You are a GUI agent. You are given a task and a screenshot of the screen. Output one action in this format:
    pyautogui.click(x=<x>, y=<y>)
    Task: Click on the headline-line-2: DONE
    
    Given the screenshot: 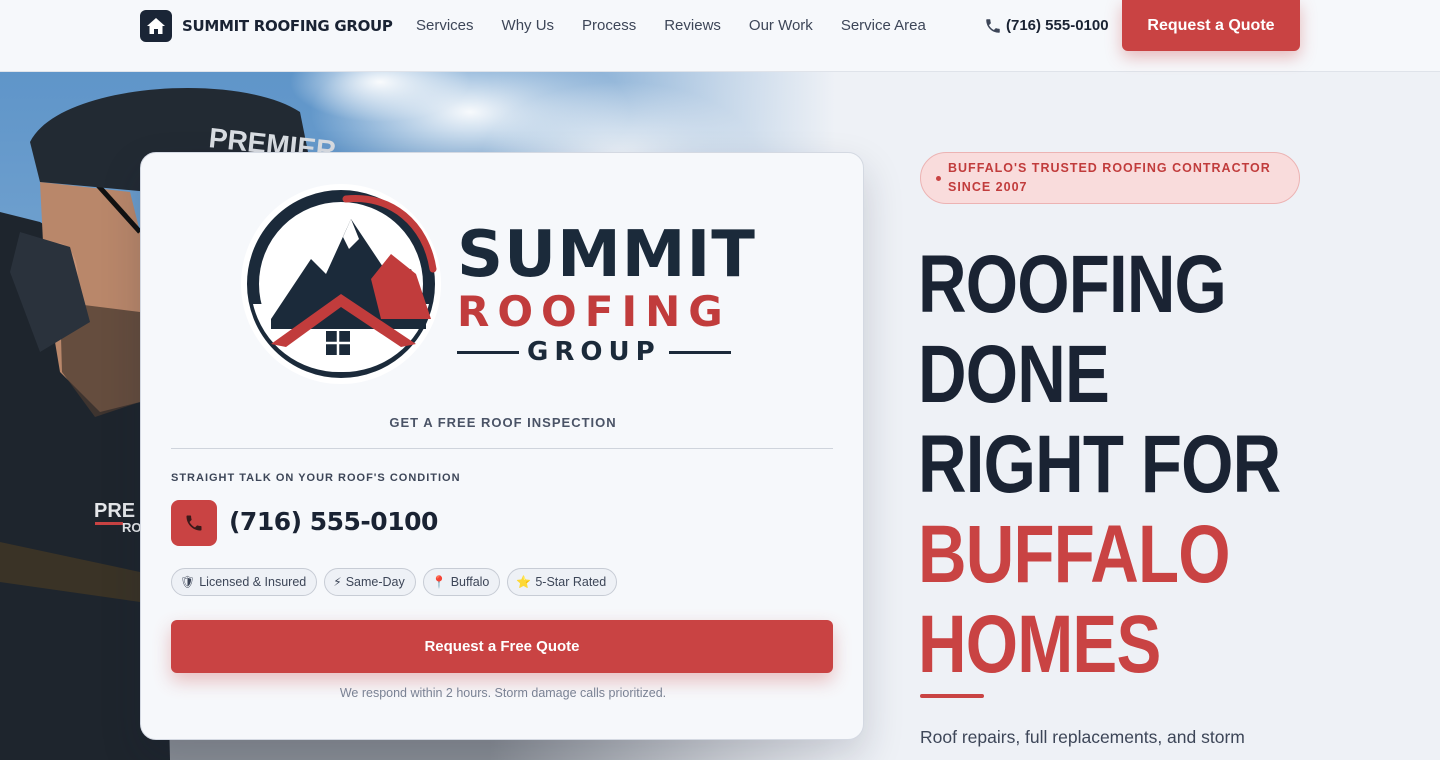 What is the action you would take?
    pyautogui.click(x=1014, y=374)
    